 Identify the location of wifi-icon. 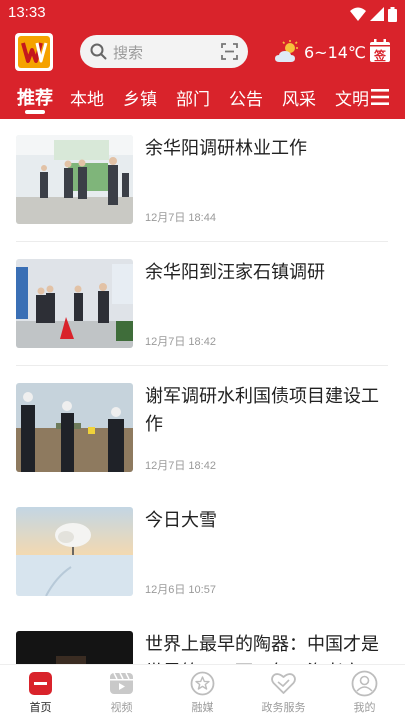
(358, 14).